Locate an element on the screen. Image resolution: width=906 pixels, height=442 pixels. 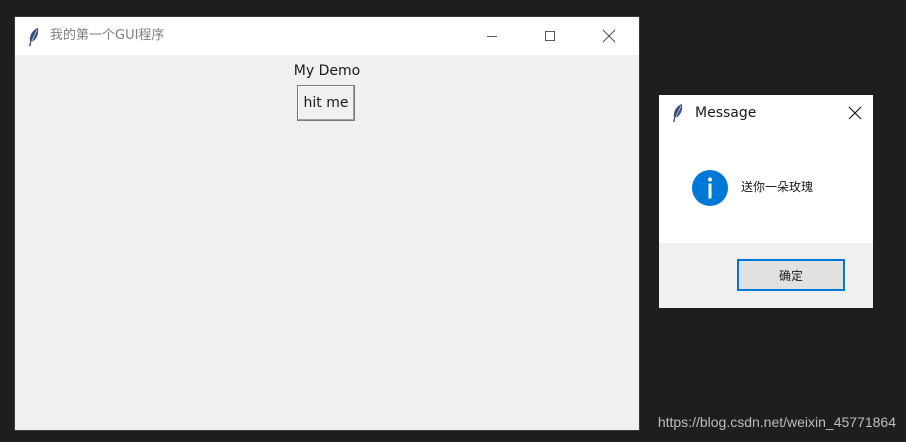
maximize-icon is located at coordinates (550, 36).